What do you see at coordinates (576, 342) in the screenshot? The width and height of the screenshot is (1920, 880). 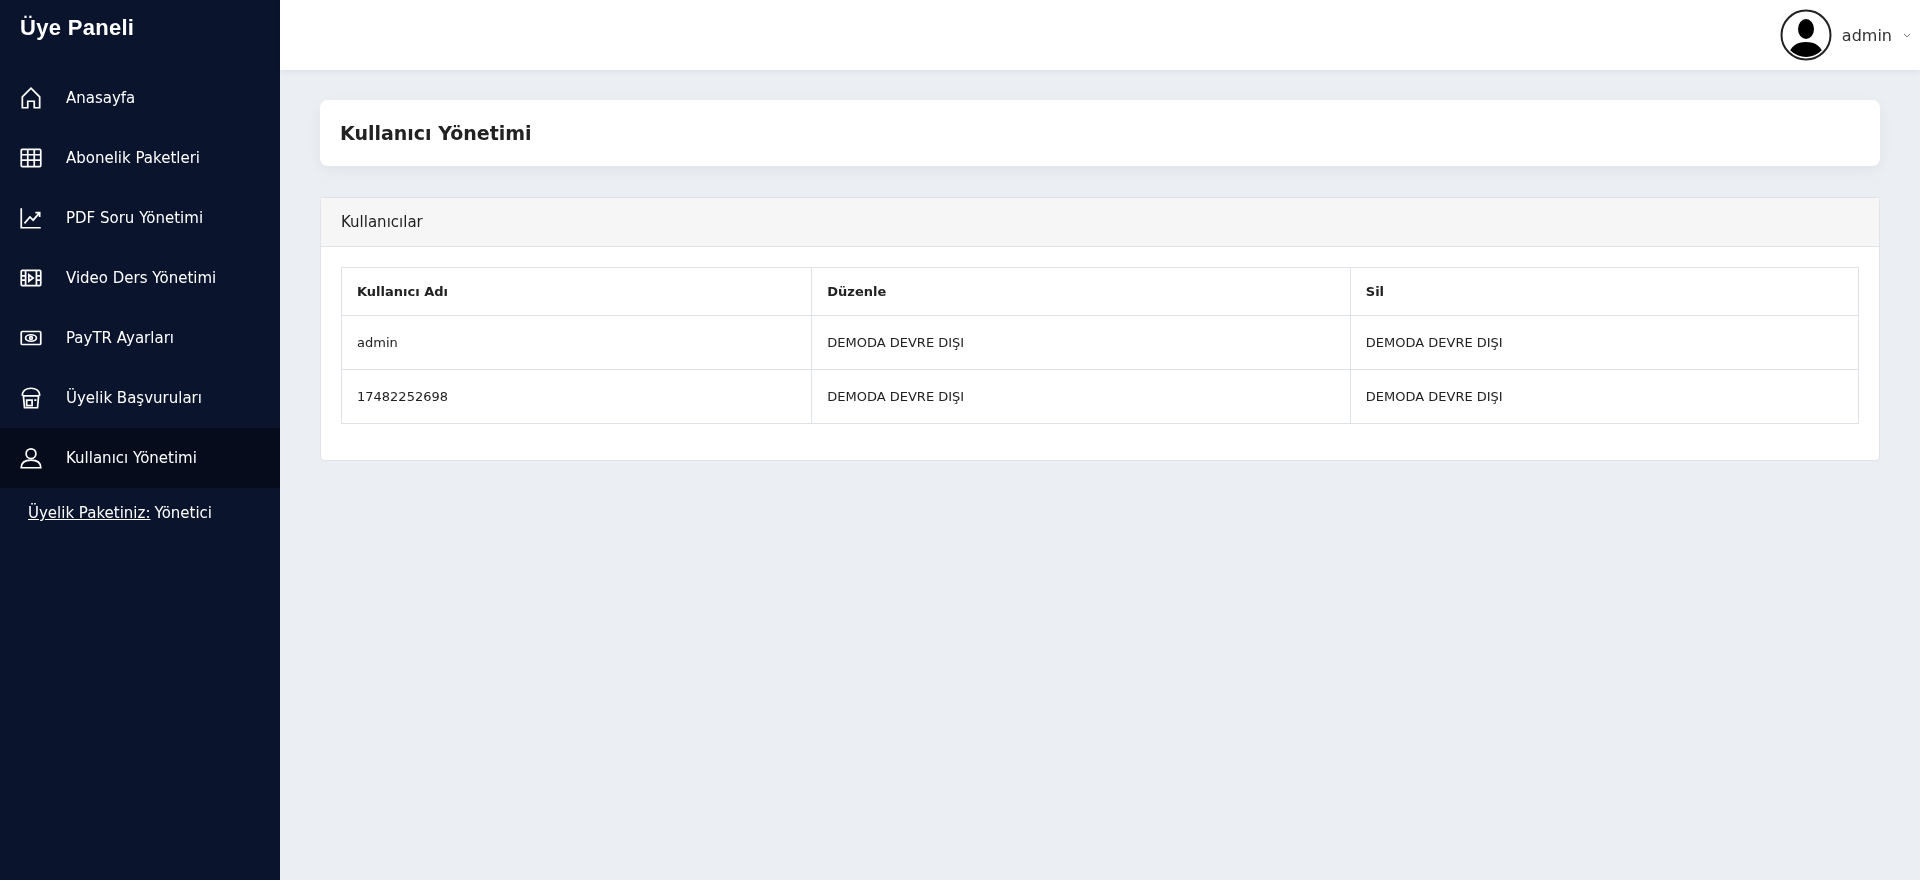 I see `table-cell: admin` at bounding box center [576, 342].